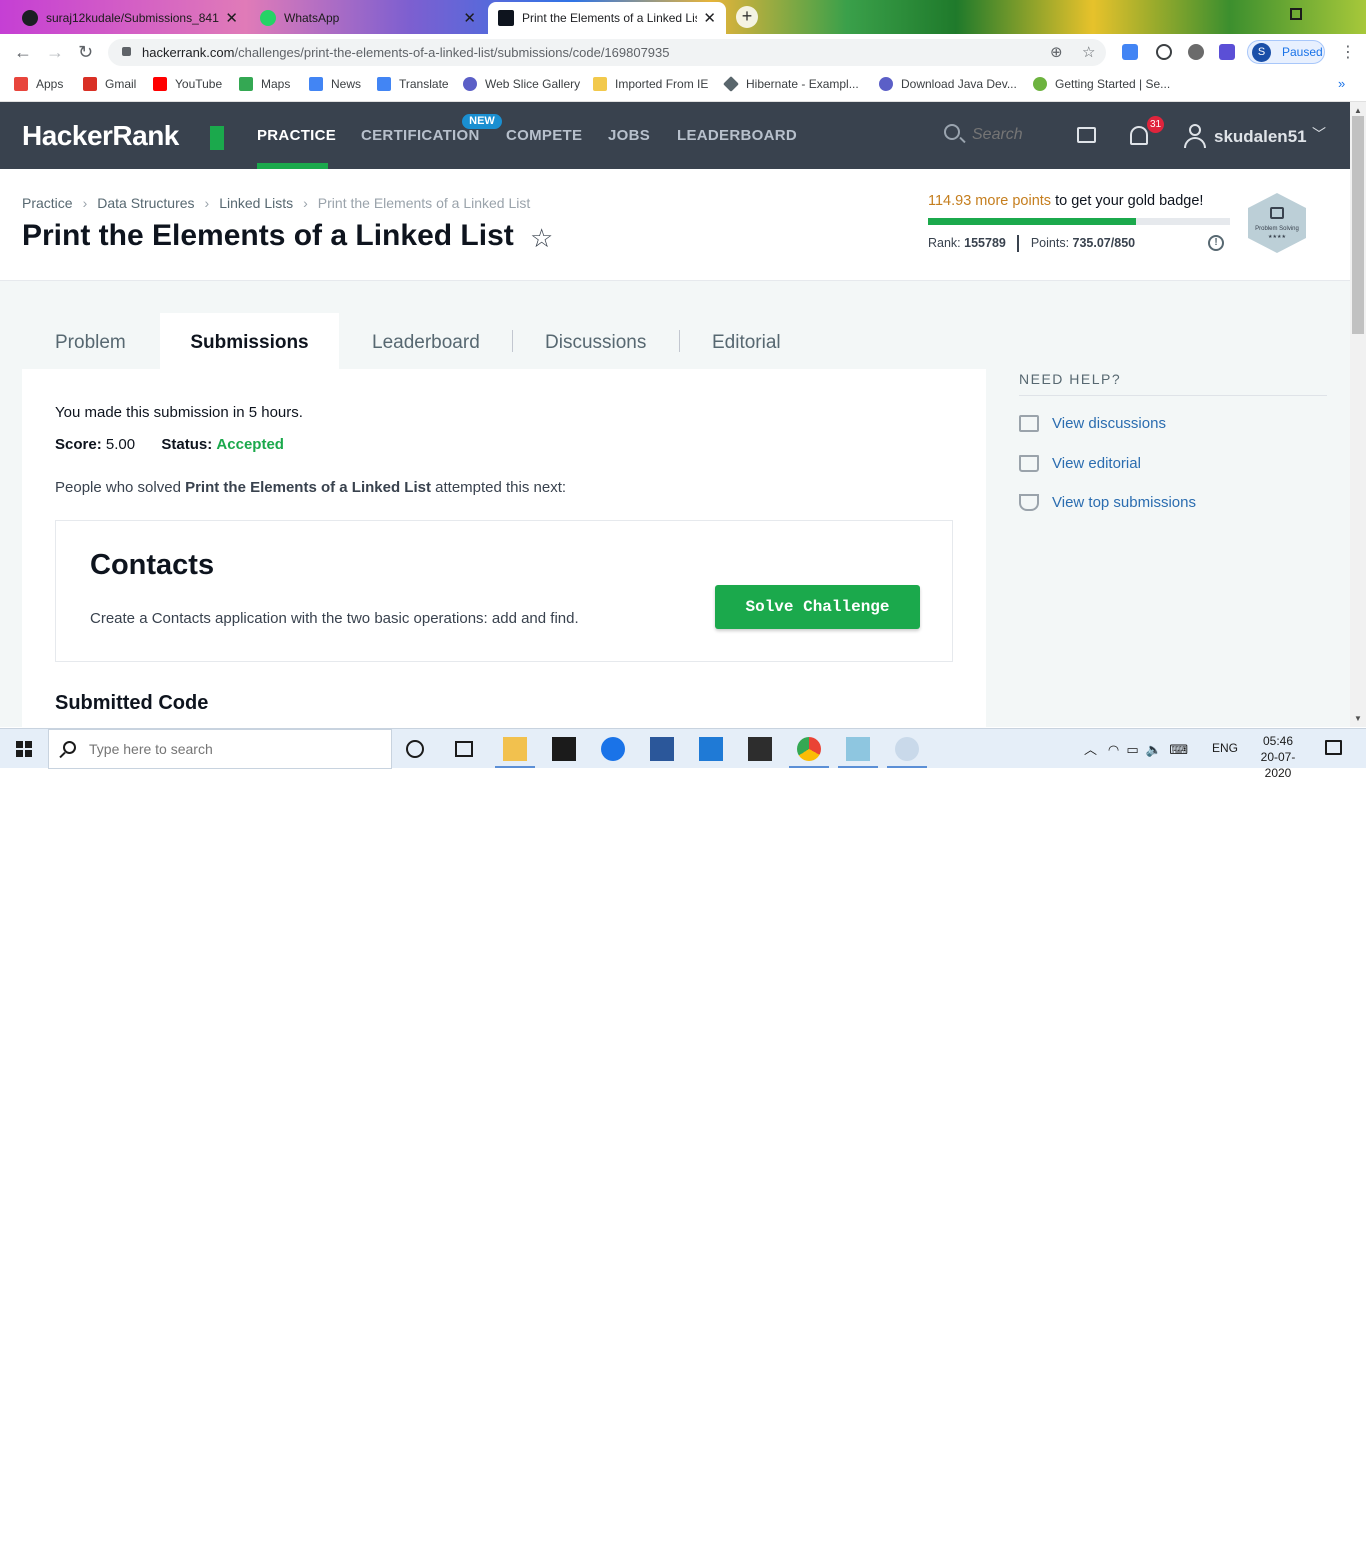  I want to click on more-bookmarks-icon: », so click(1341, 83).